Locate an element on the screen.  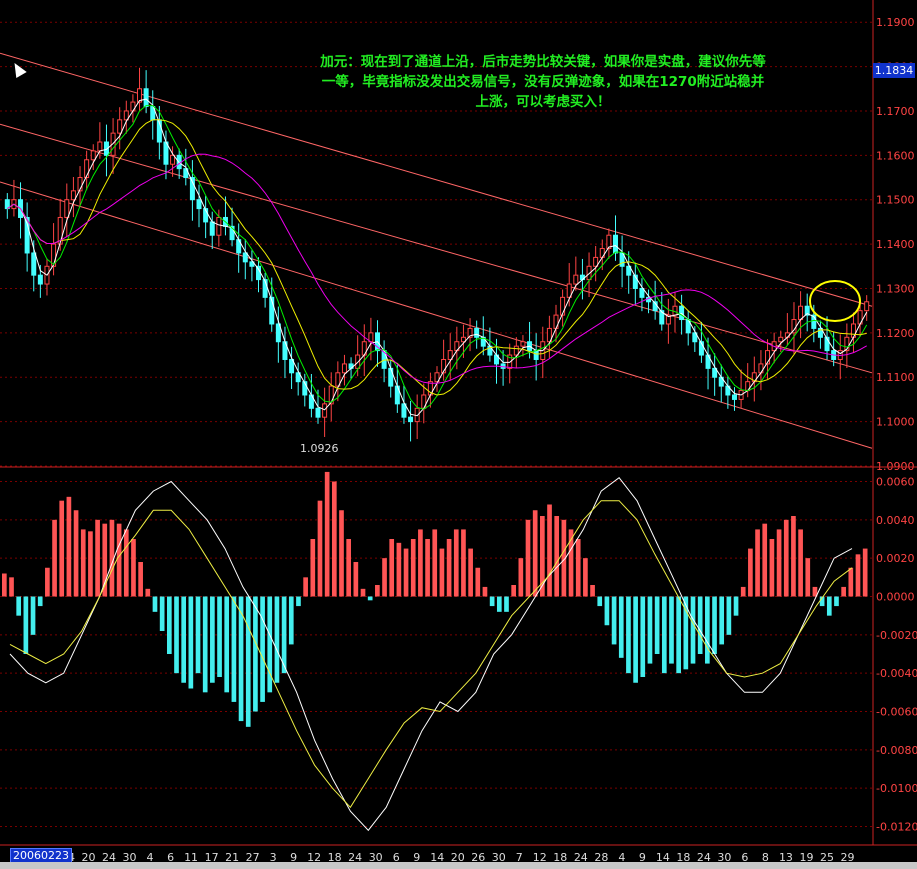
y-tick-label: -0.0040 is located at coordinates (896, 673).